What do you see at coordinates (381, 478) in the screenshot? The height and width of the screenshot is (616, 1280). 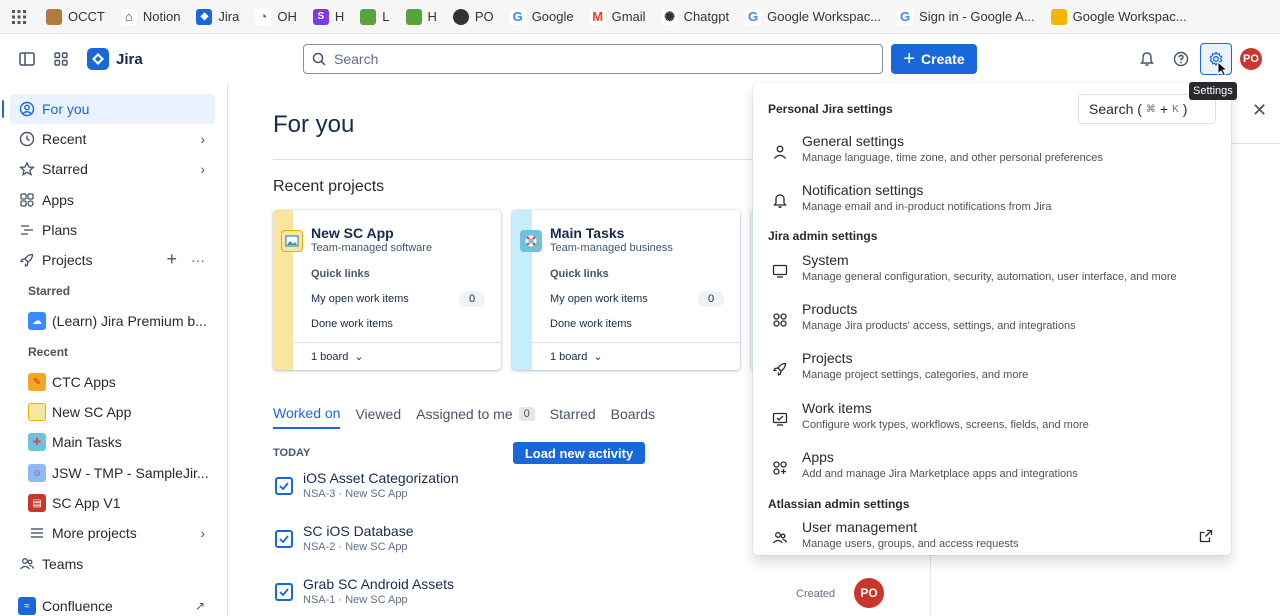 I see `work-item-title: iOS Asset Categorization` at bounding box center [381, 478].